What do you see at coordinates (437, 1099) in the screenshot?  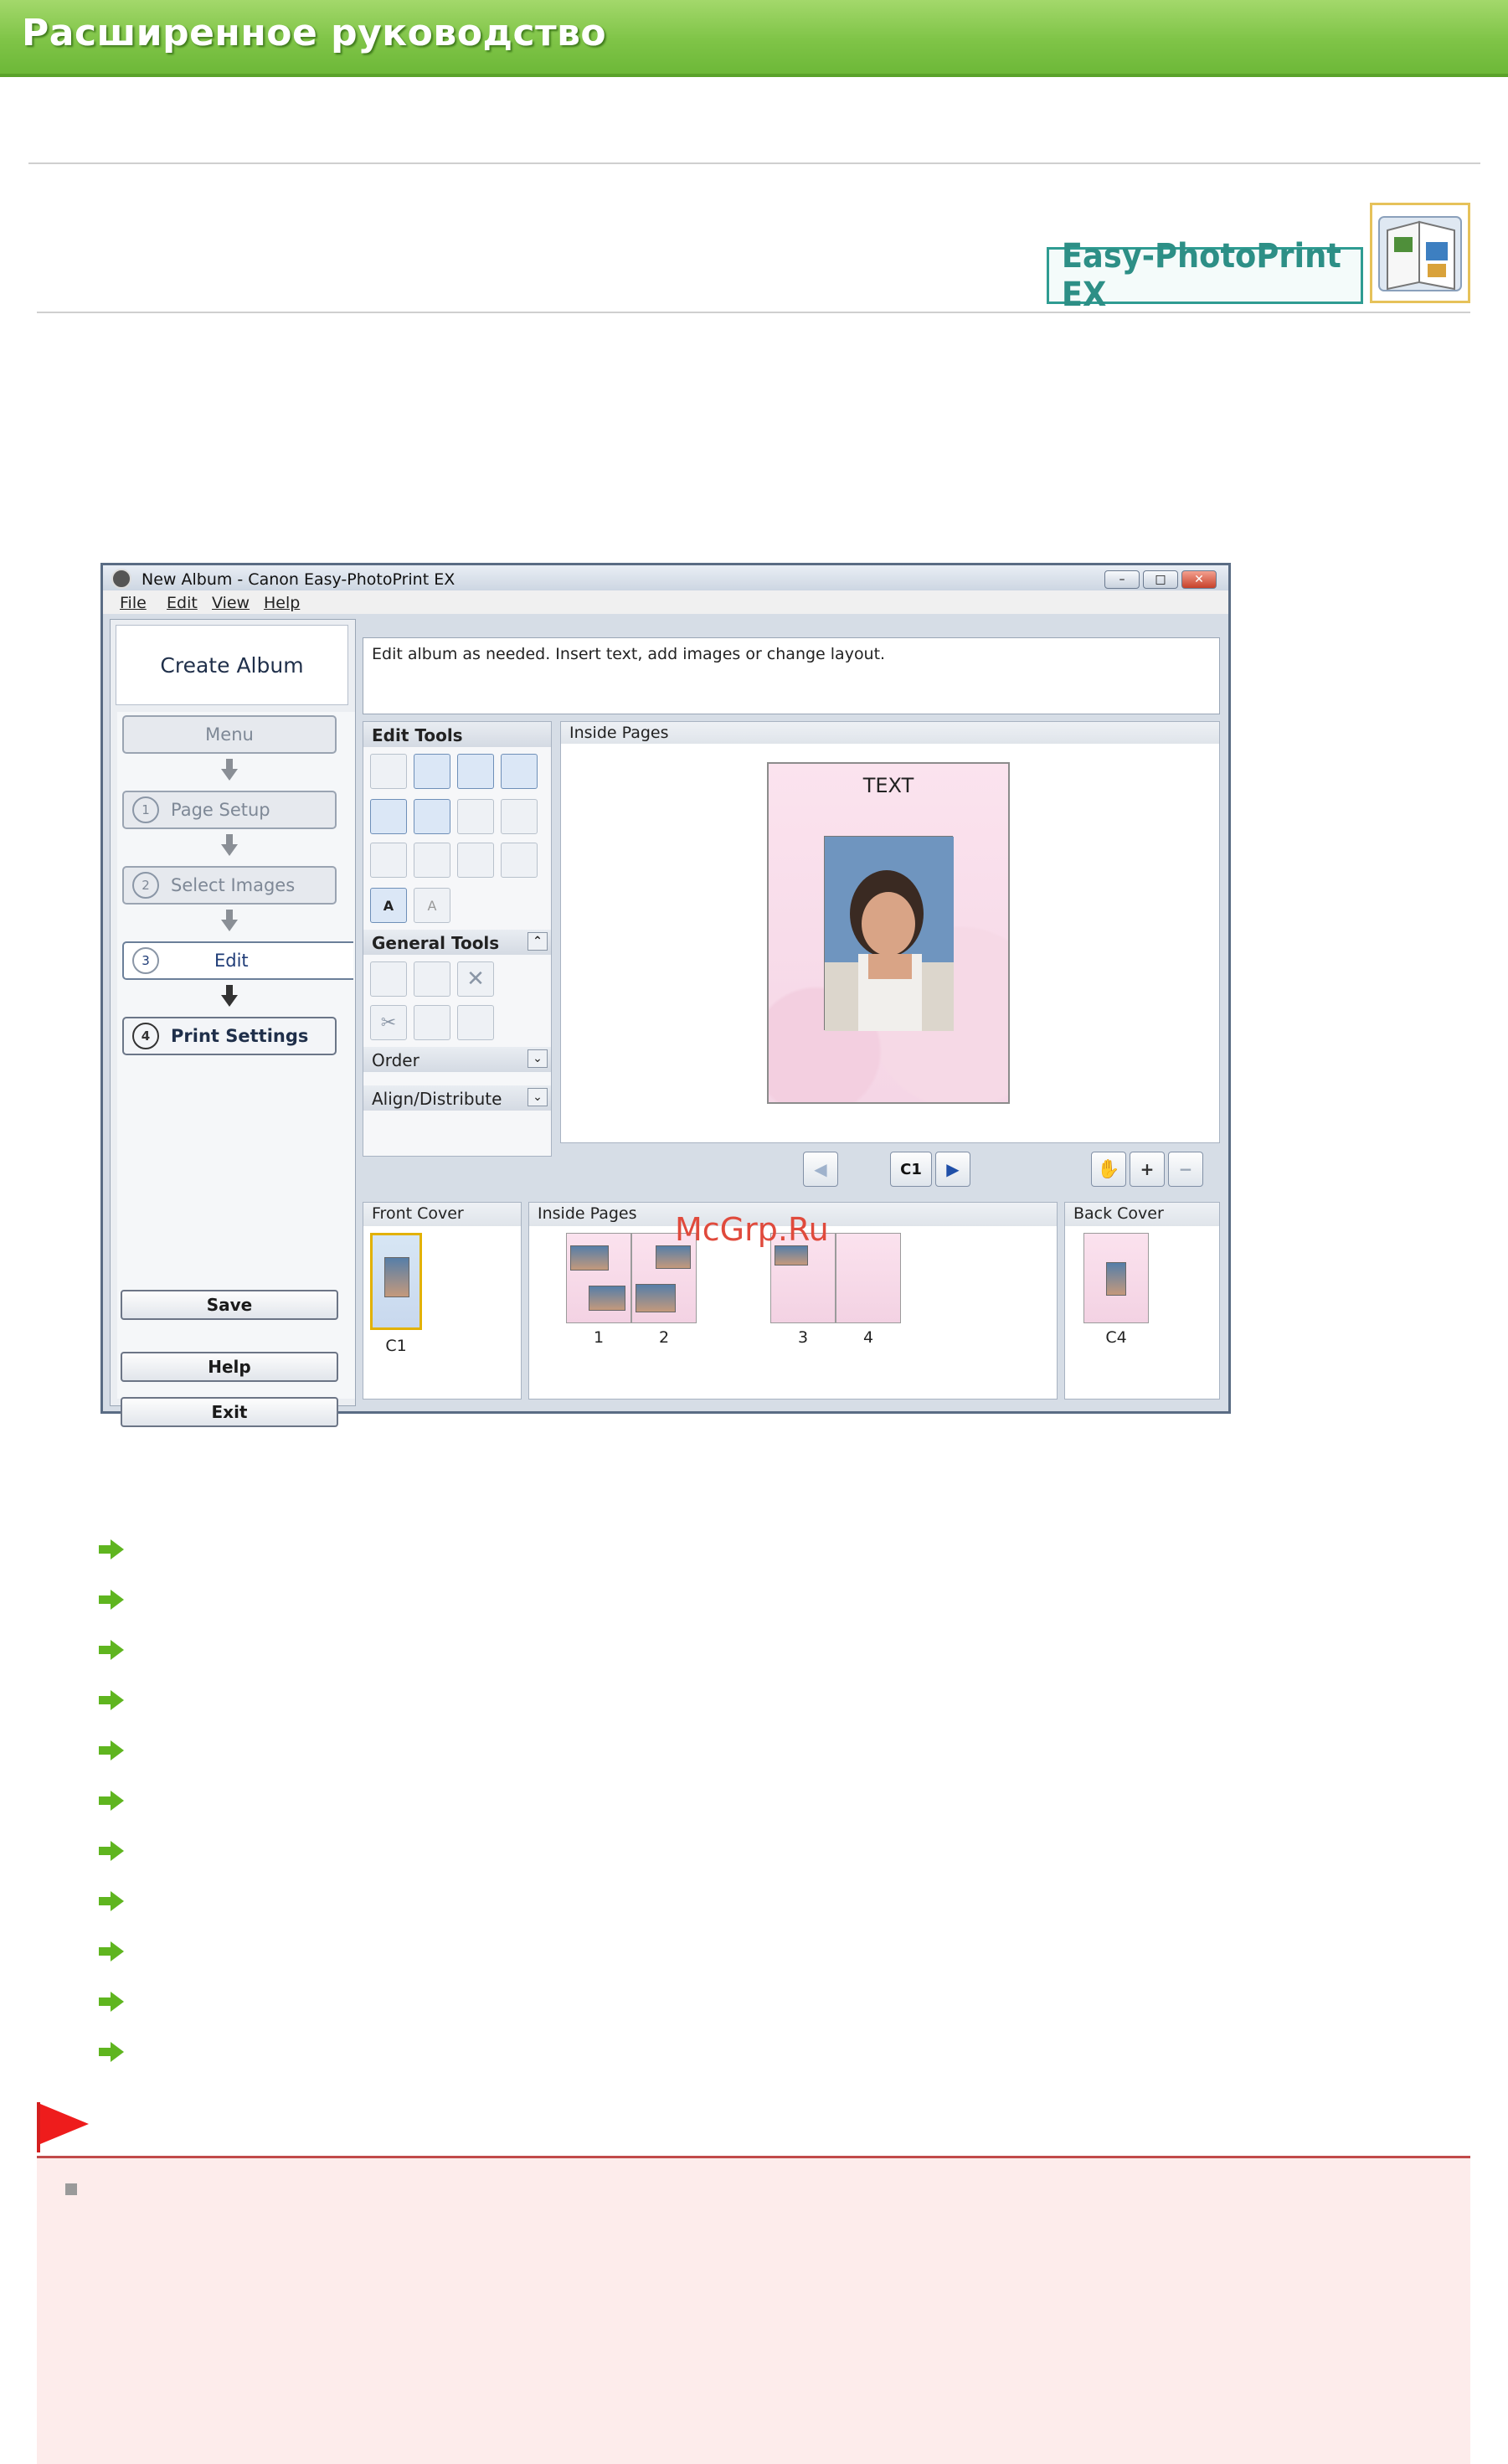 I see `align-distribute-label: Align/Distribute` at bounding box center [437, 1099].